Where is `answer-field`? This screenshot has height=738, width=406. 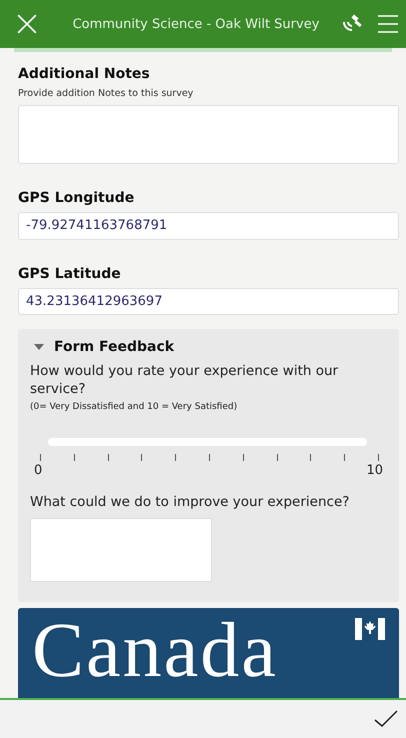 answer-field is located at coordinates (121, 550).